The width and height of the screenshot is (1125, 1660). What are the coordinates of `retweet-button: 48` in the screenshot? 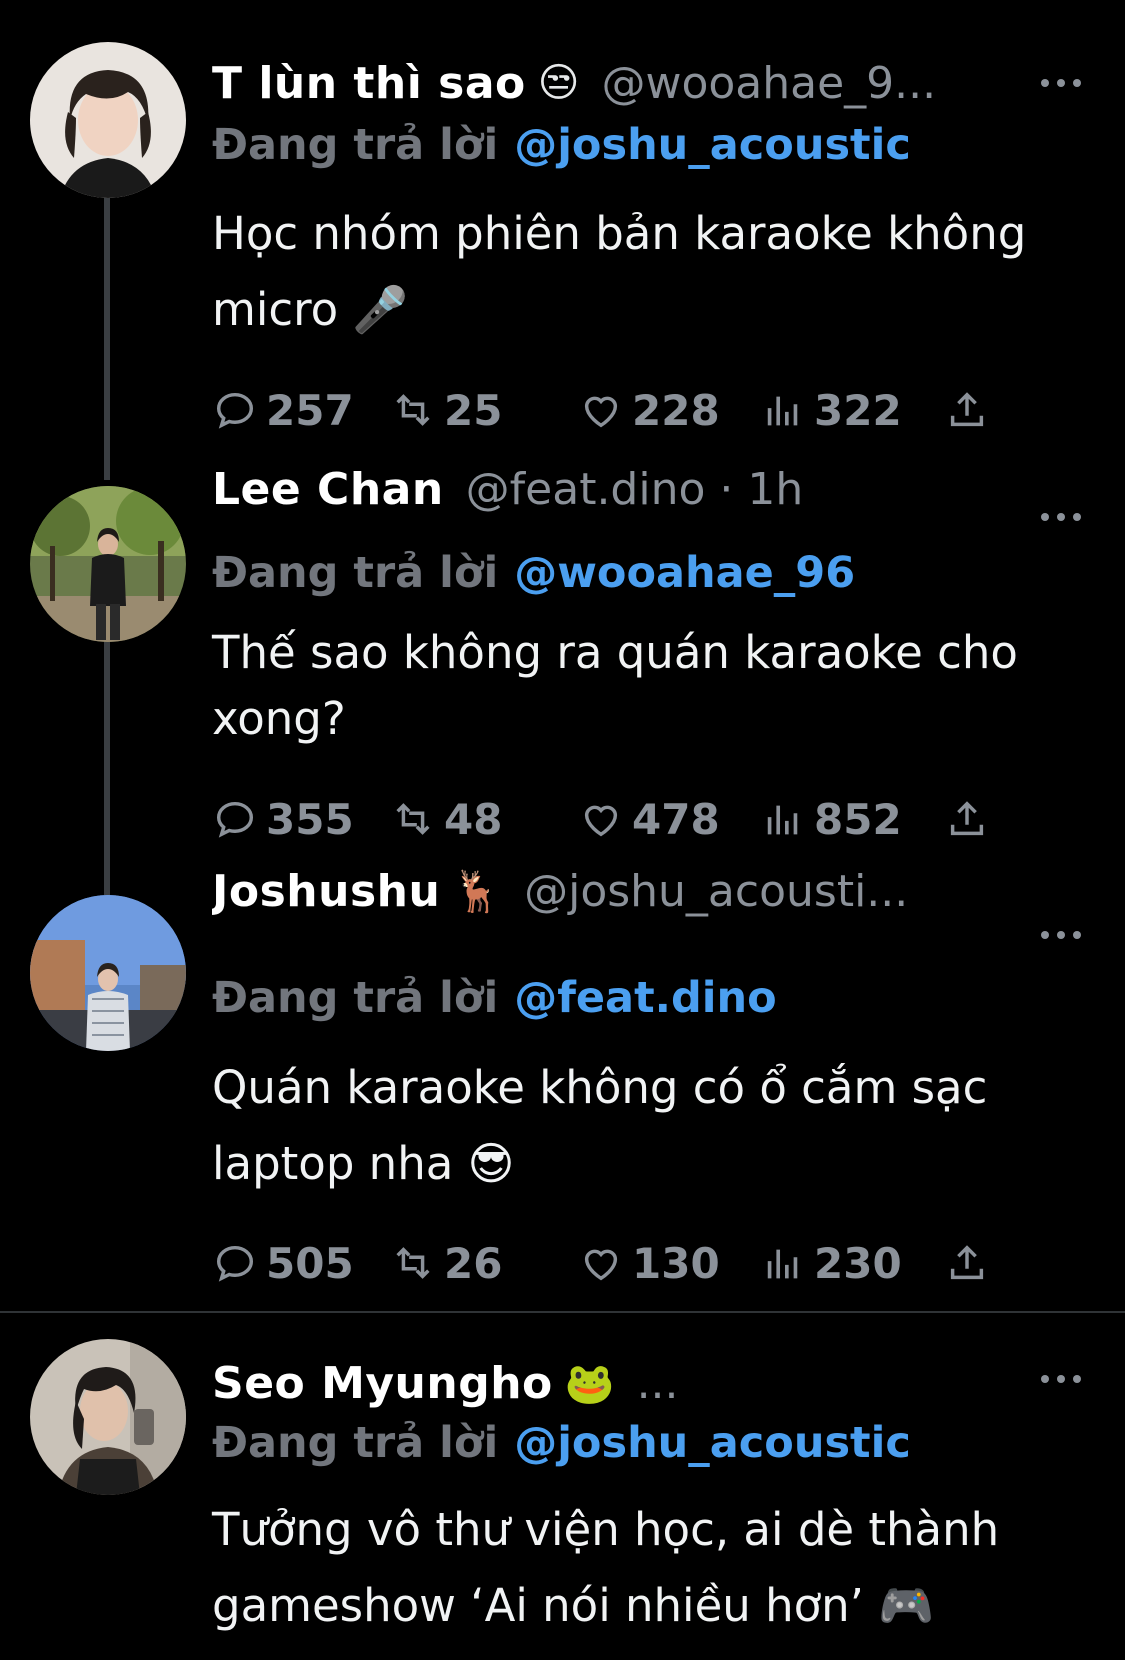 It's located at (446, 819).